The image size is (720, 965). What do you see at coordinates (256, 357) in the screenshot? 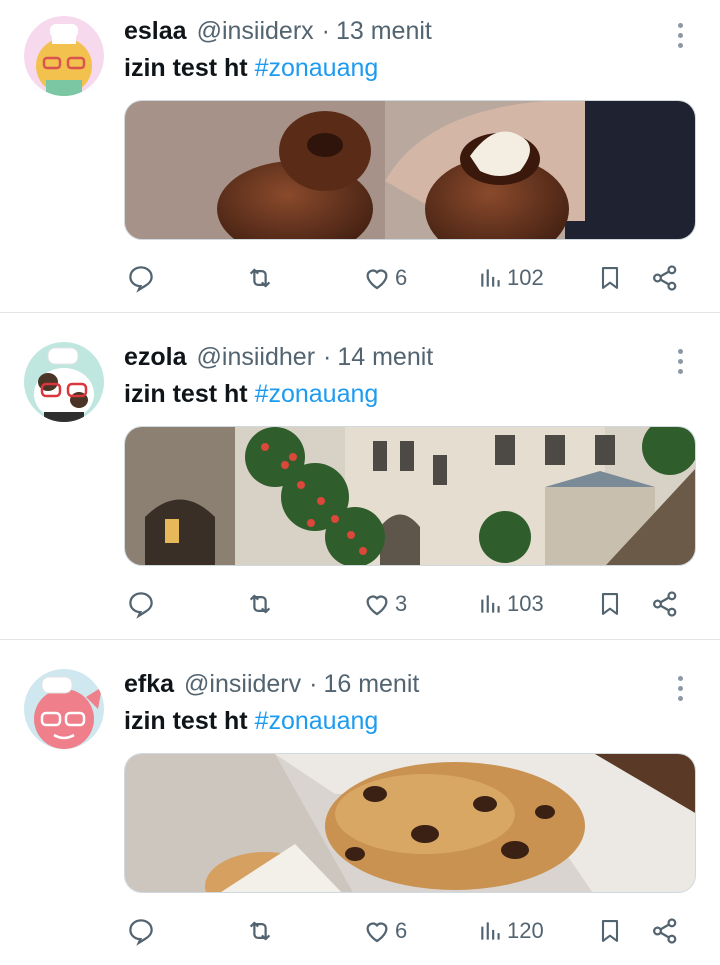
I see `username: @insiidher` at bounding box center [256, 357].